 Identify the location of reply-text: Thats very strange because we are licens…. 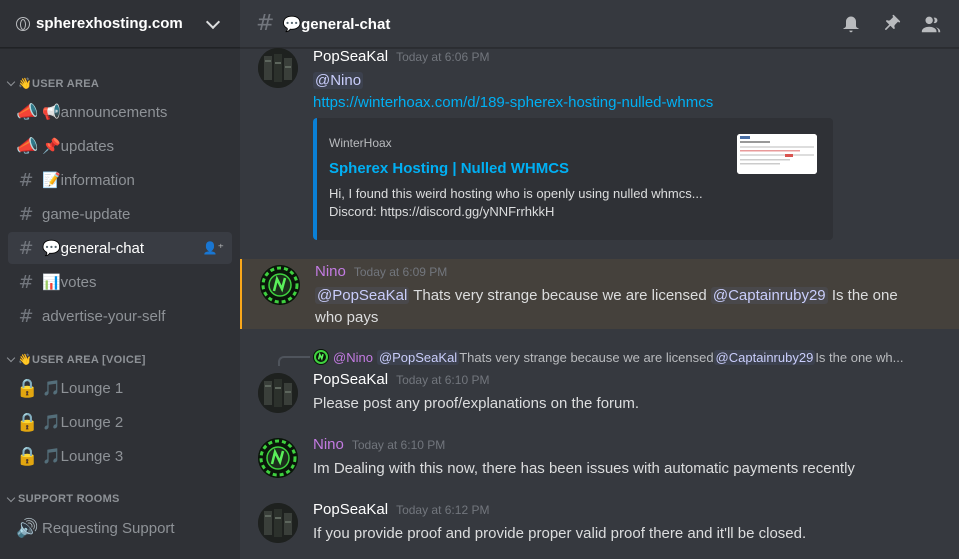
(586, 357).